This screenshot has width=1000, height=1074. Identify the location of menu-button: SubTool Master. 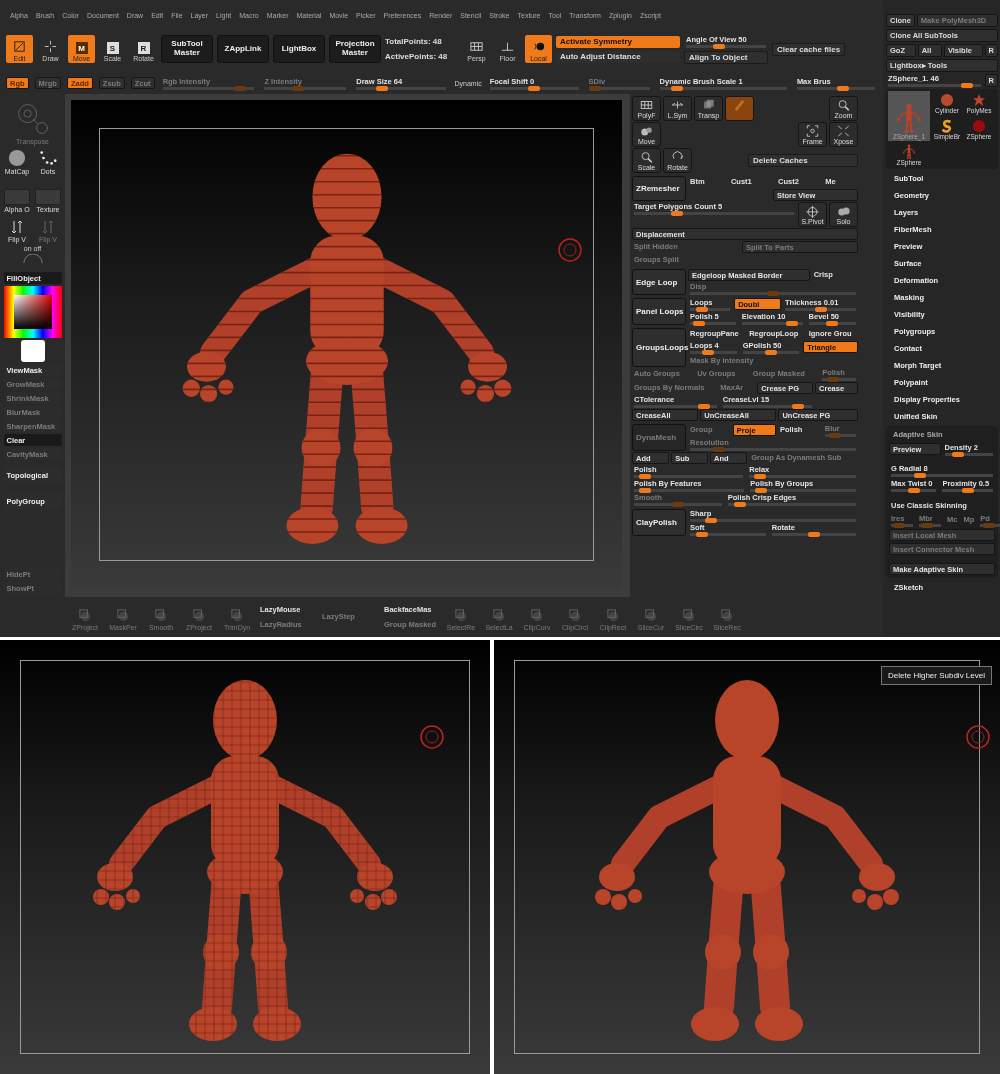
(187, 49).